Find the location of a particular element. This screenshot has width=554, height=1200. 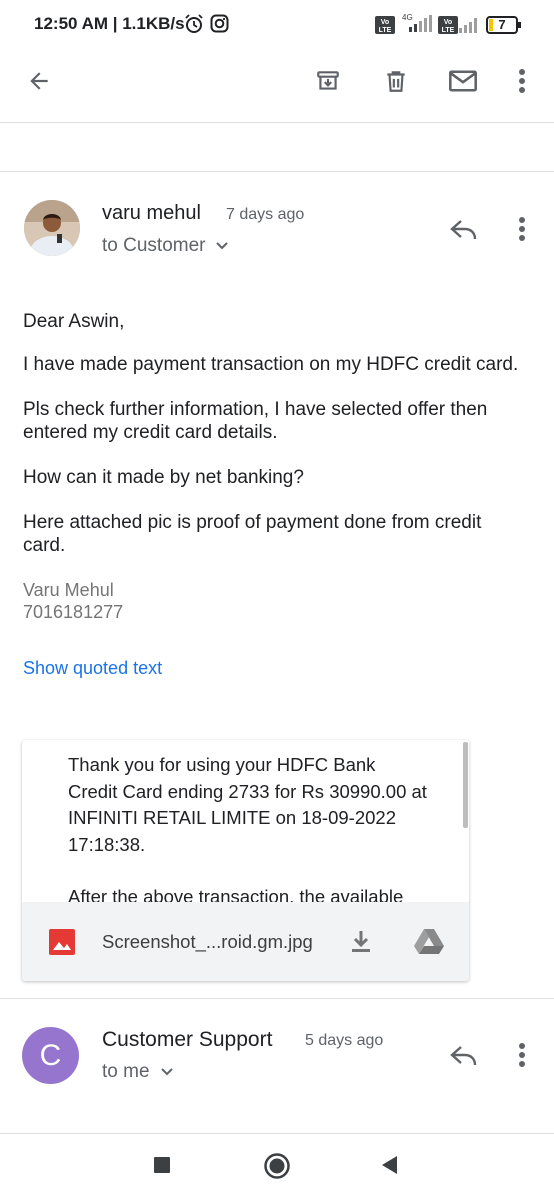

archive-icon is located at coordinates (328, 81).